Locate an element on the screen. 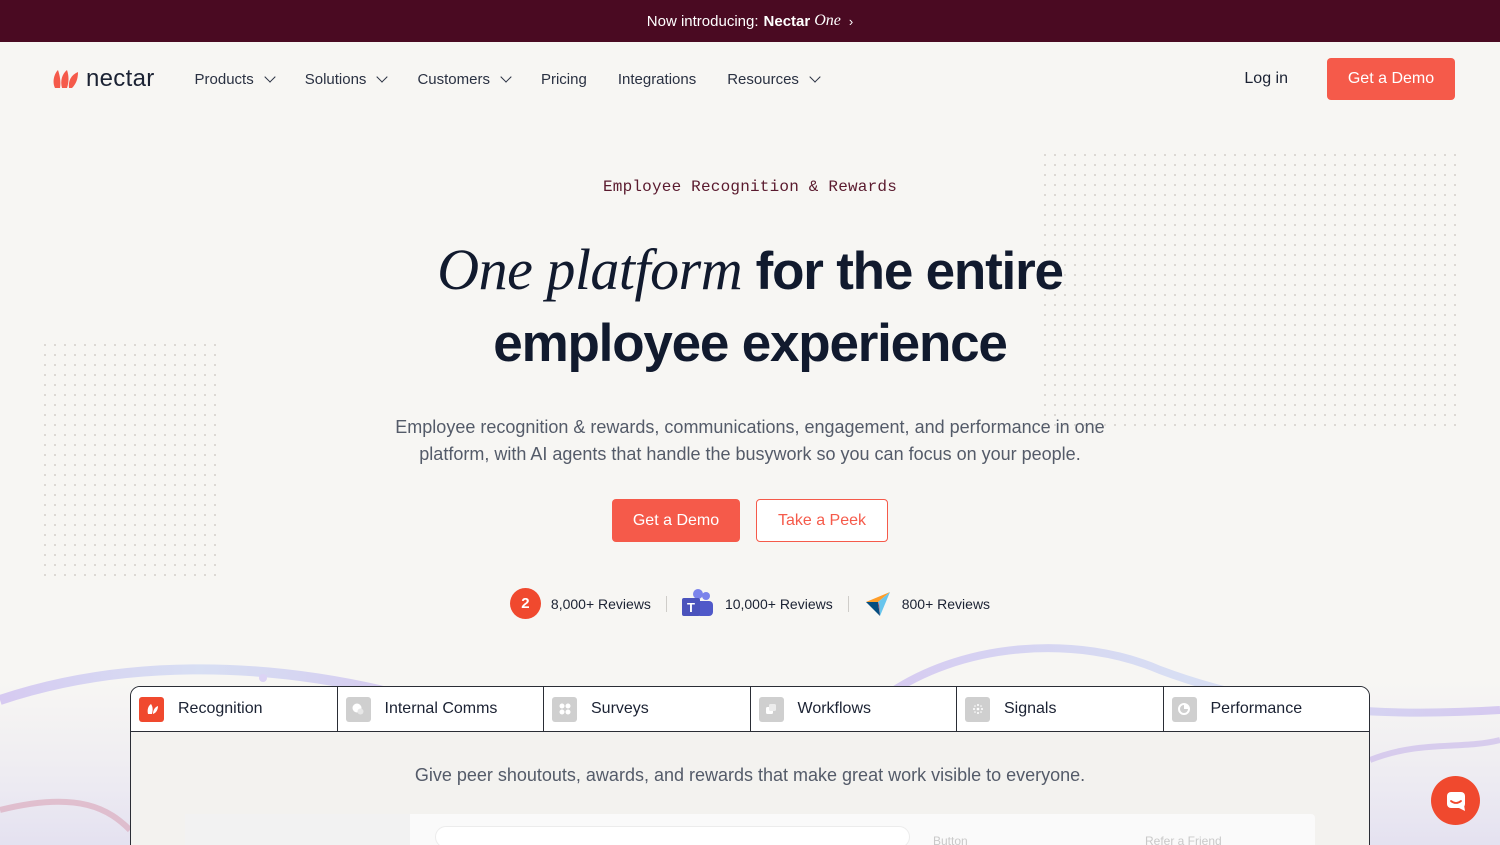  teams-letter: T is located at coordinates (691, 607).